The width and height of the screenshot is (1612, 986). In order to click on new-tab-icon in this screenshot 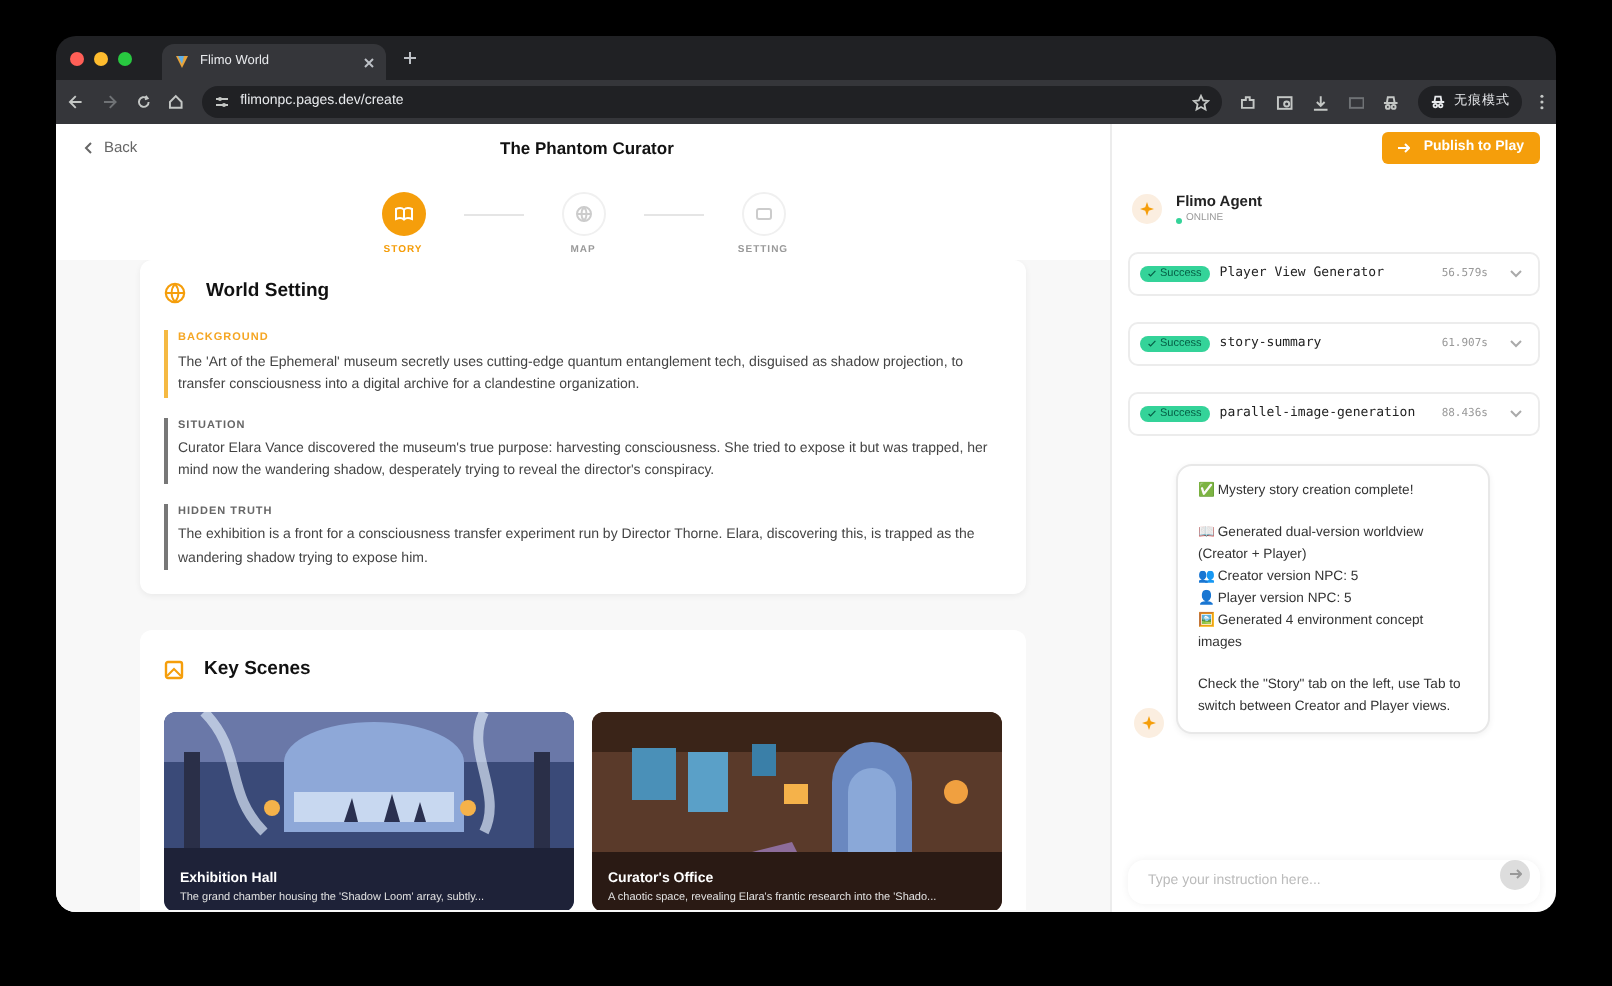, I will do `click(410, 58)`.